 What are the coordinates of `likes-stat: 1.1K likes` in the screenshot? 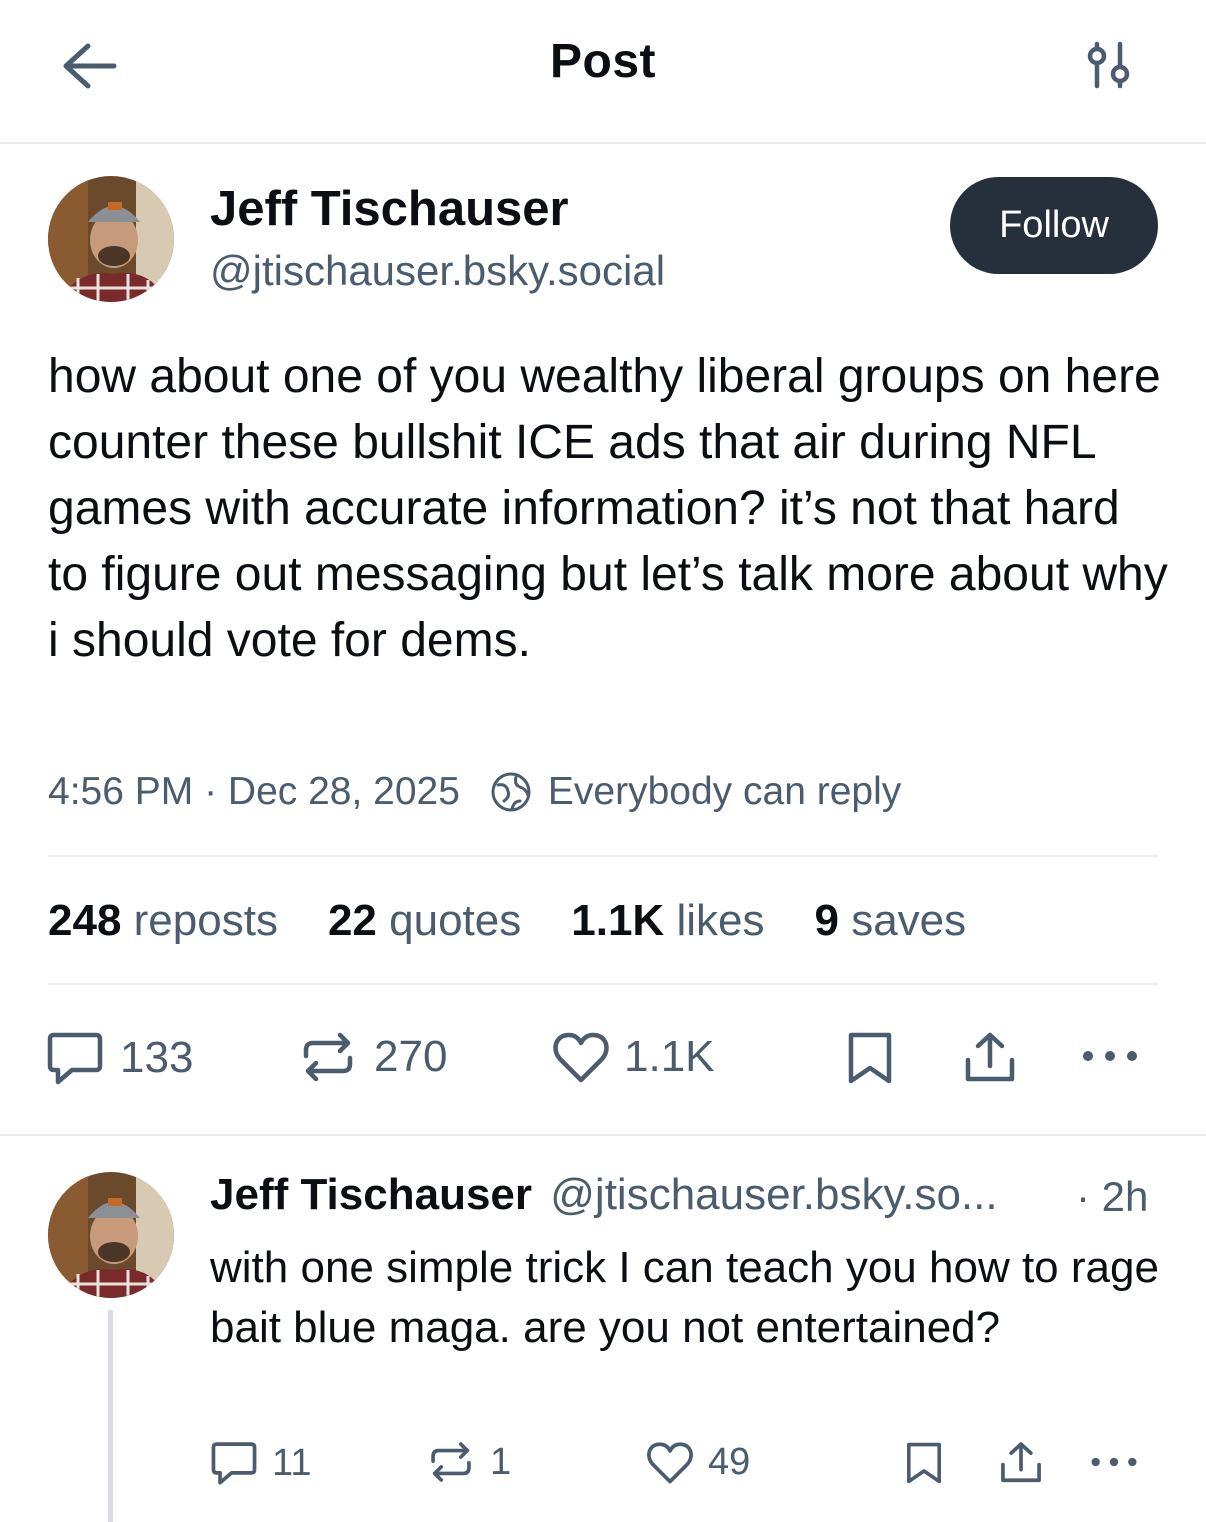 It's located at (667, 921).